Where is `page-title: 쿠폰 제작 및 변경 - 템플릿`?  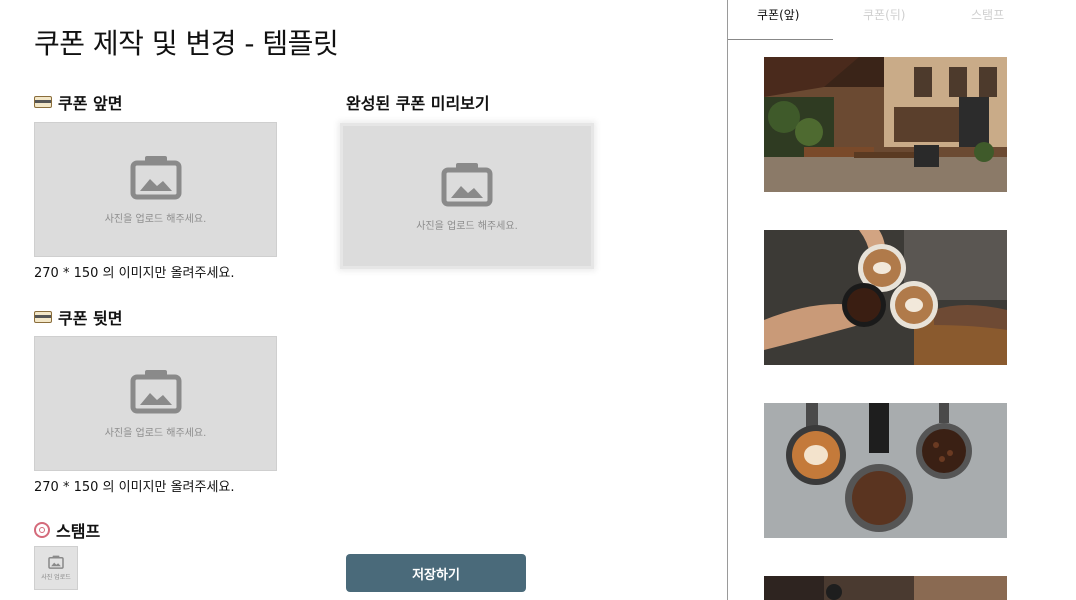 page-title: 쿠폰 제작 및 변경 - 템플릿 is located at coordinates (186, 43).